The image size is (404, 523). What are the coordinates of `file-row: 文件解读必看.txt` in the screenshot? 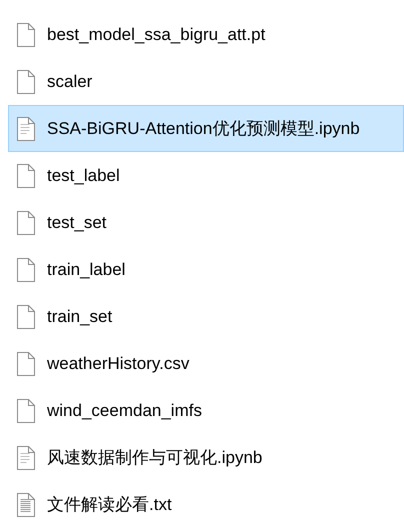 It's located at (206, 502).